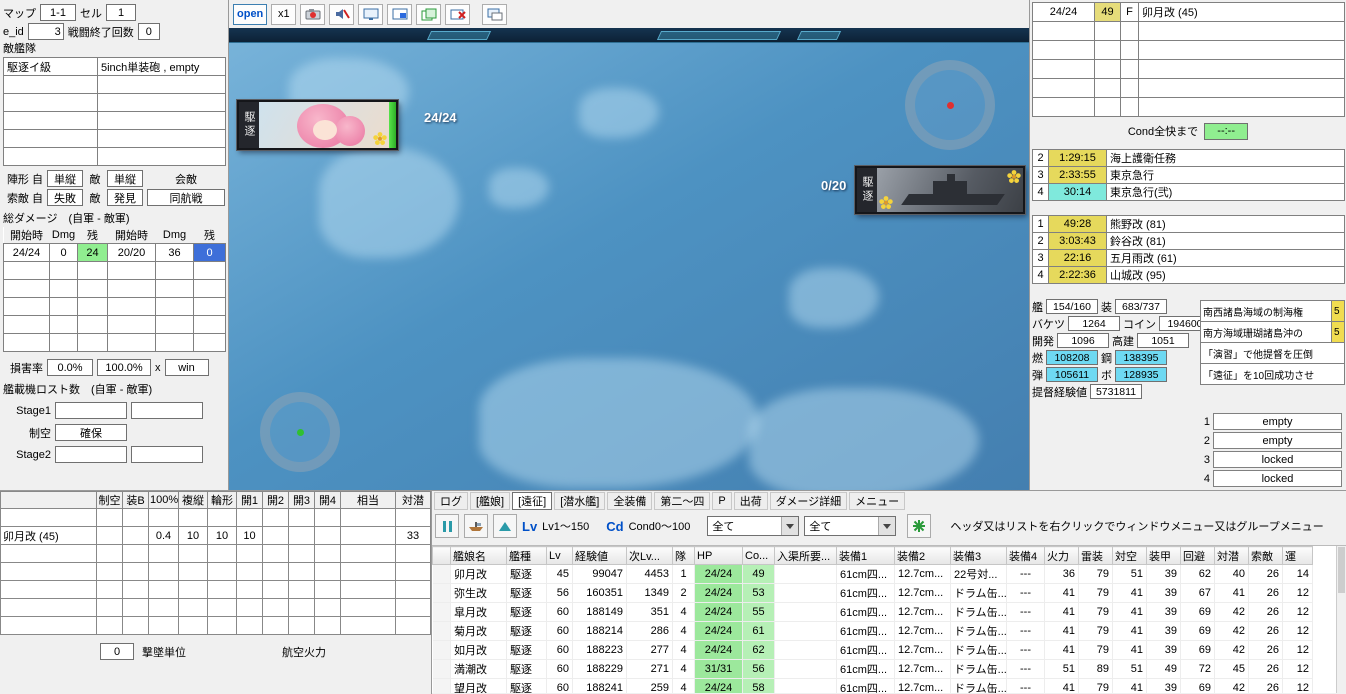 The height and width of the screenshot is (694, 1346). I want to click on monitor-icon, so click(371, 14).